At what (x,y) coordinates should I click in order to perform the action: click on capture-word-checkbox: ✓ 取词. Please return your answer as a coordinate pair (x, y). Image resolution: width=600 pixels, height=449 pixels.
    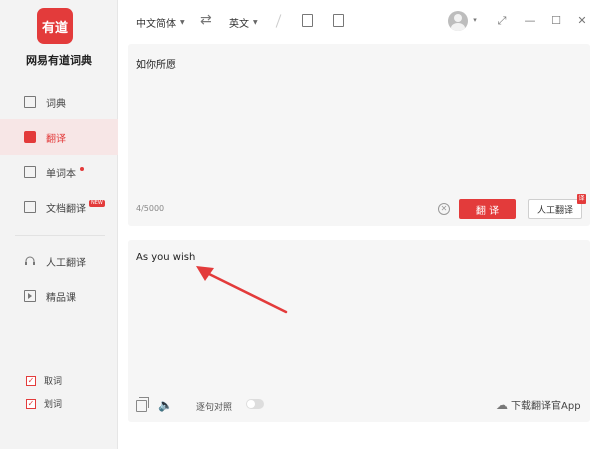
    Looking at the image, I should click on (44, 380).